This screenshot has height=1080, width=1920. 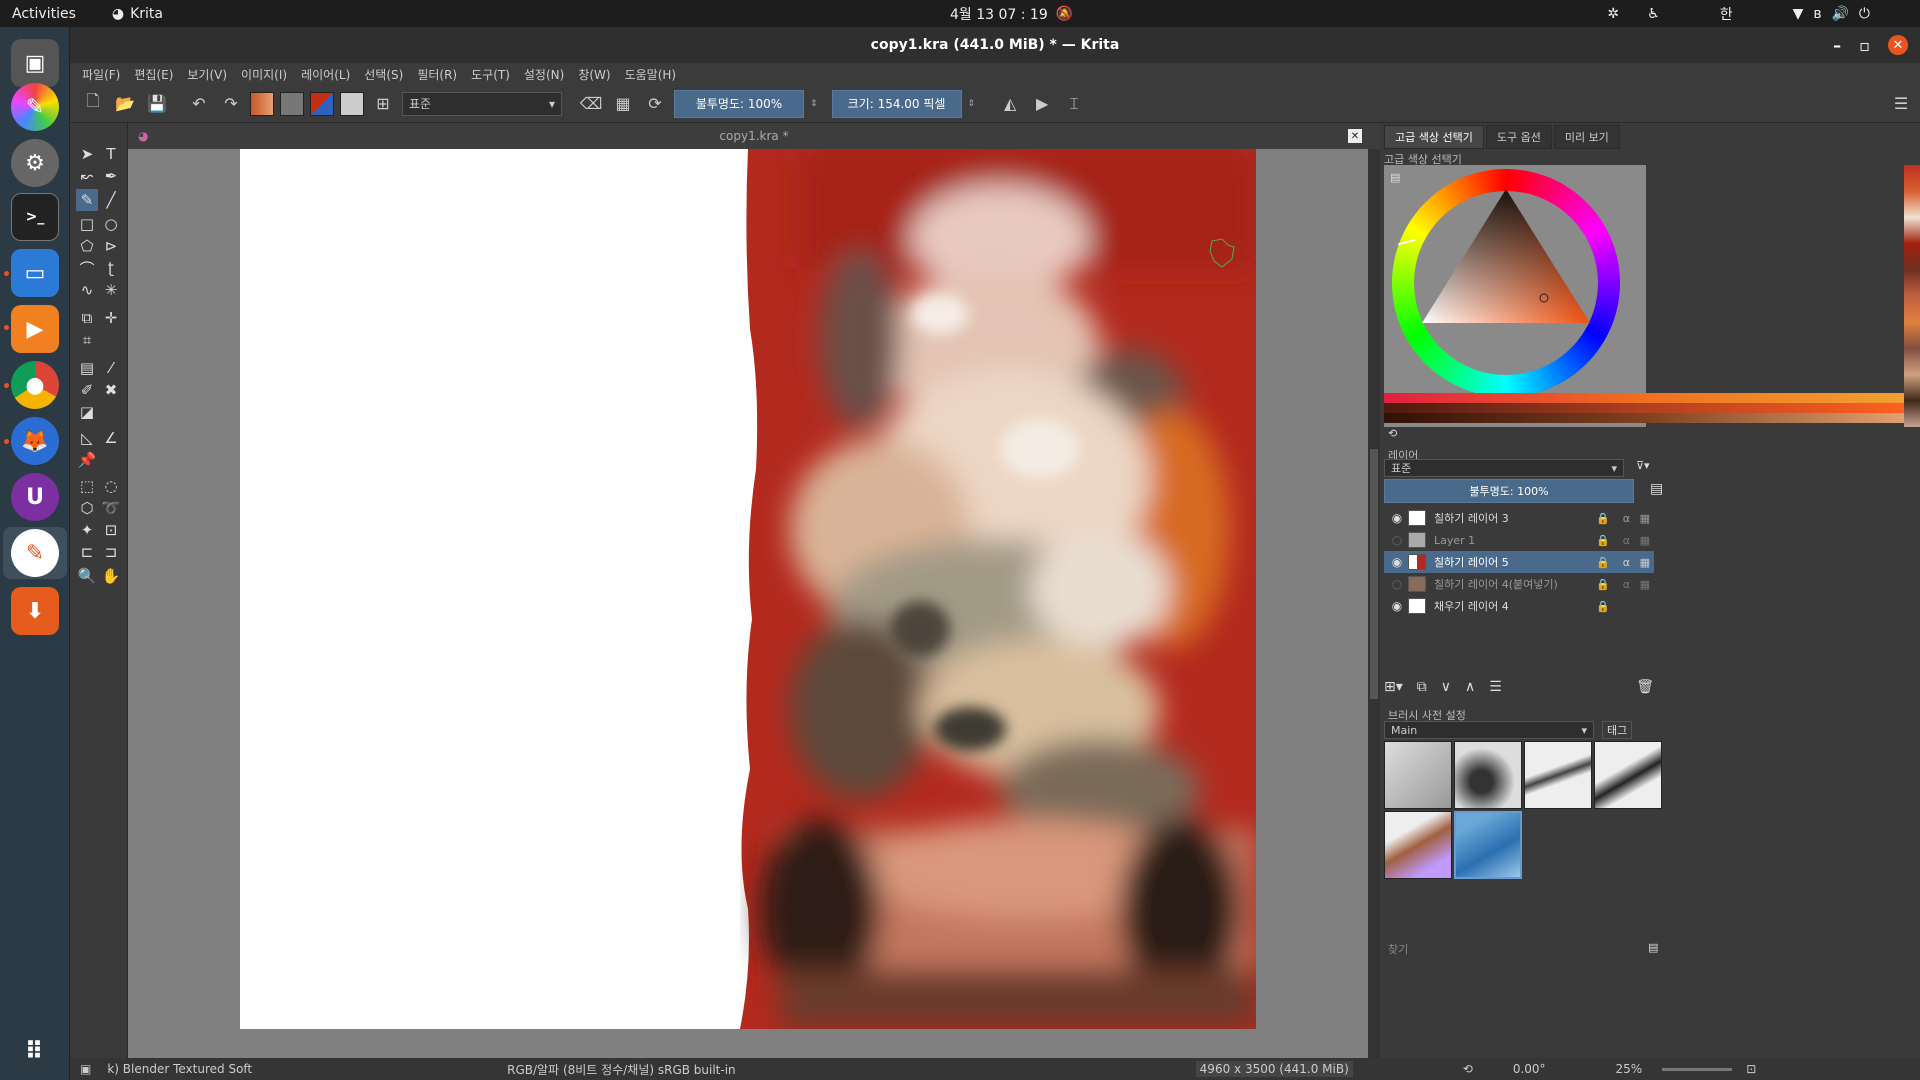 What do you see at coordinates (35, 107) in the screenshot?
I see `color-app-icon: ✎` at bounding box center [35, 107].